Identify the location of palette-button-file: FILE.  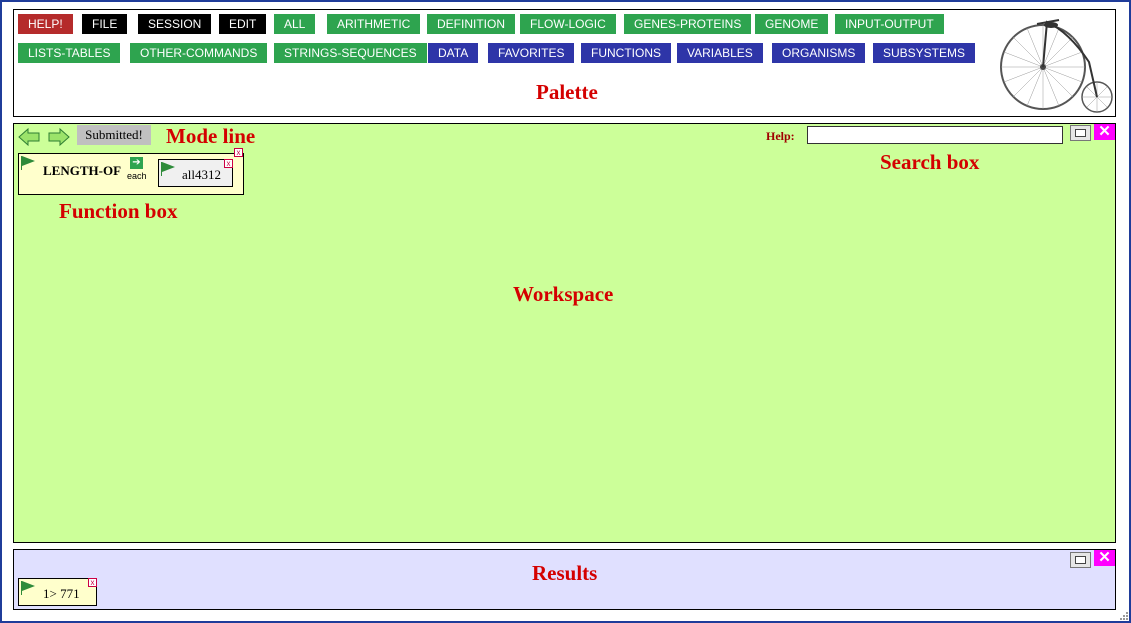
(105, 24).